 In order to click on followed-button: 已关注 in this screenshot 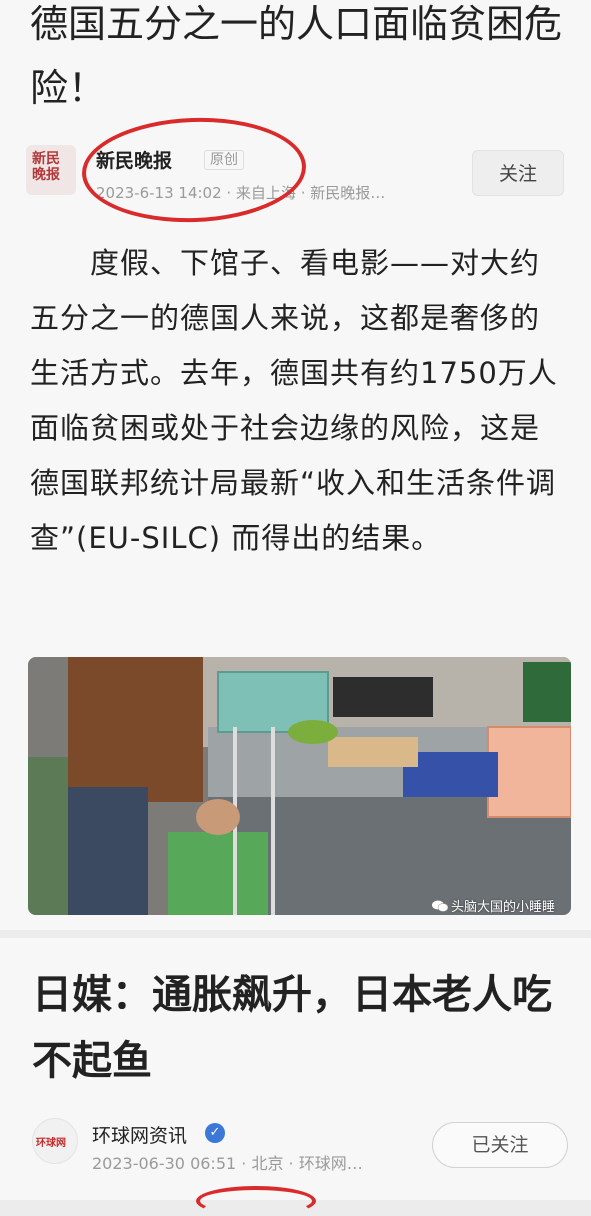, I will do `click(500, 1145)`.